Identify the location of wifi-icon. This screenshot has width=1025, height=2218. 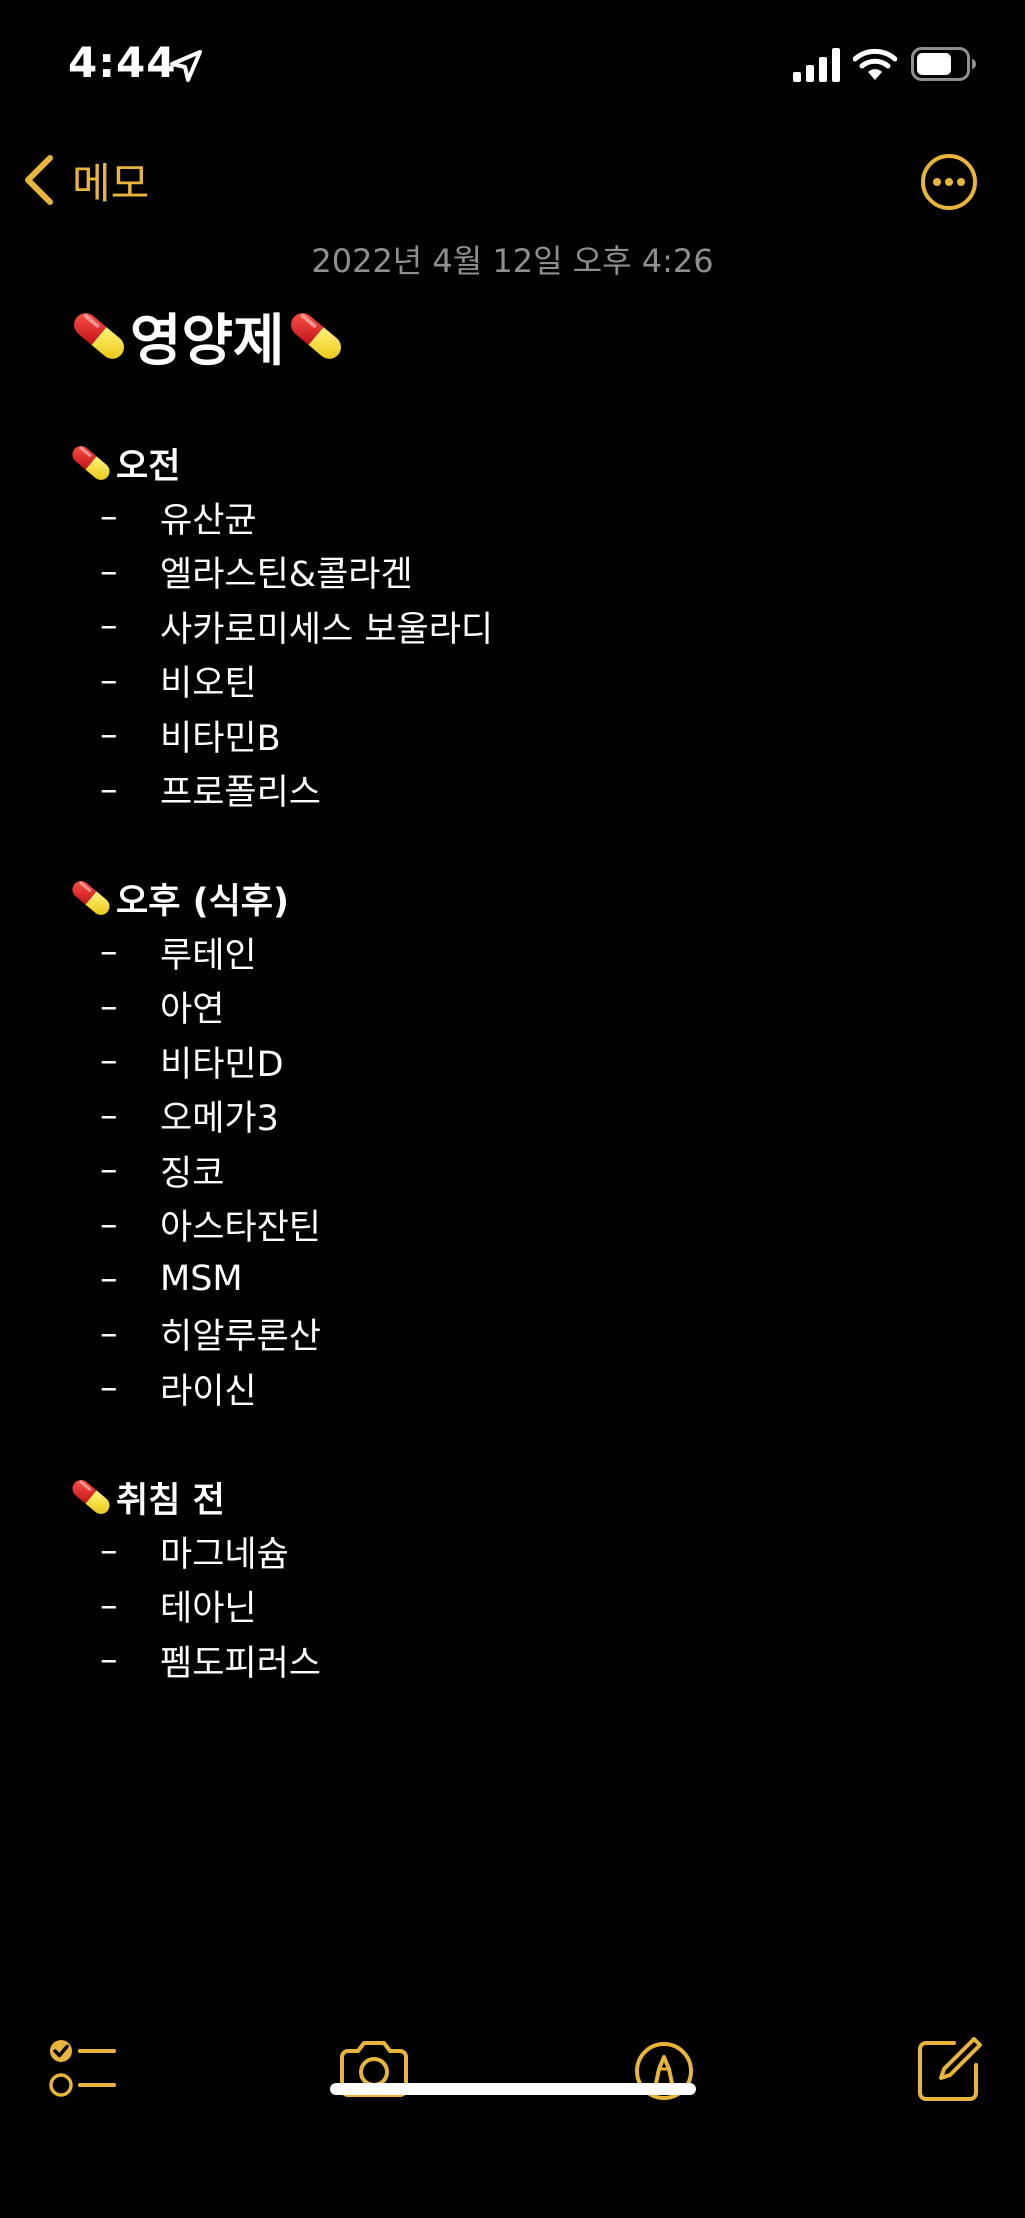
(875, 64).